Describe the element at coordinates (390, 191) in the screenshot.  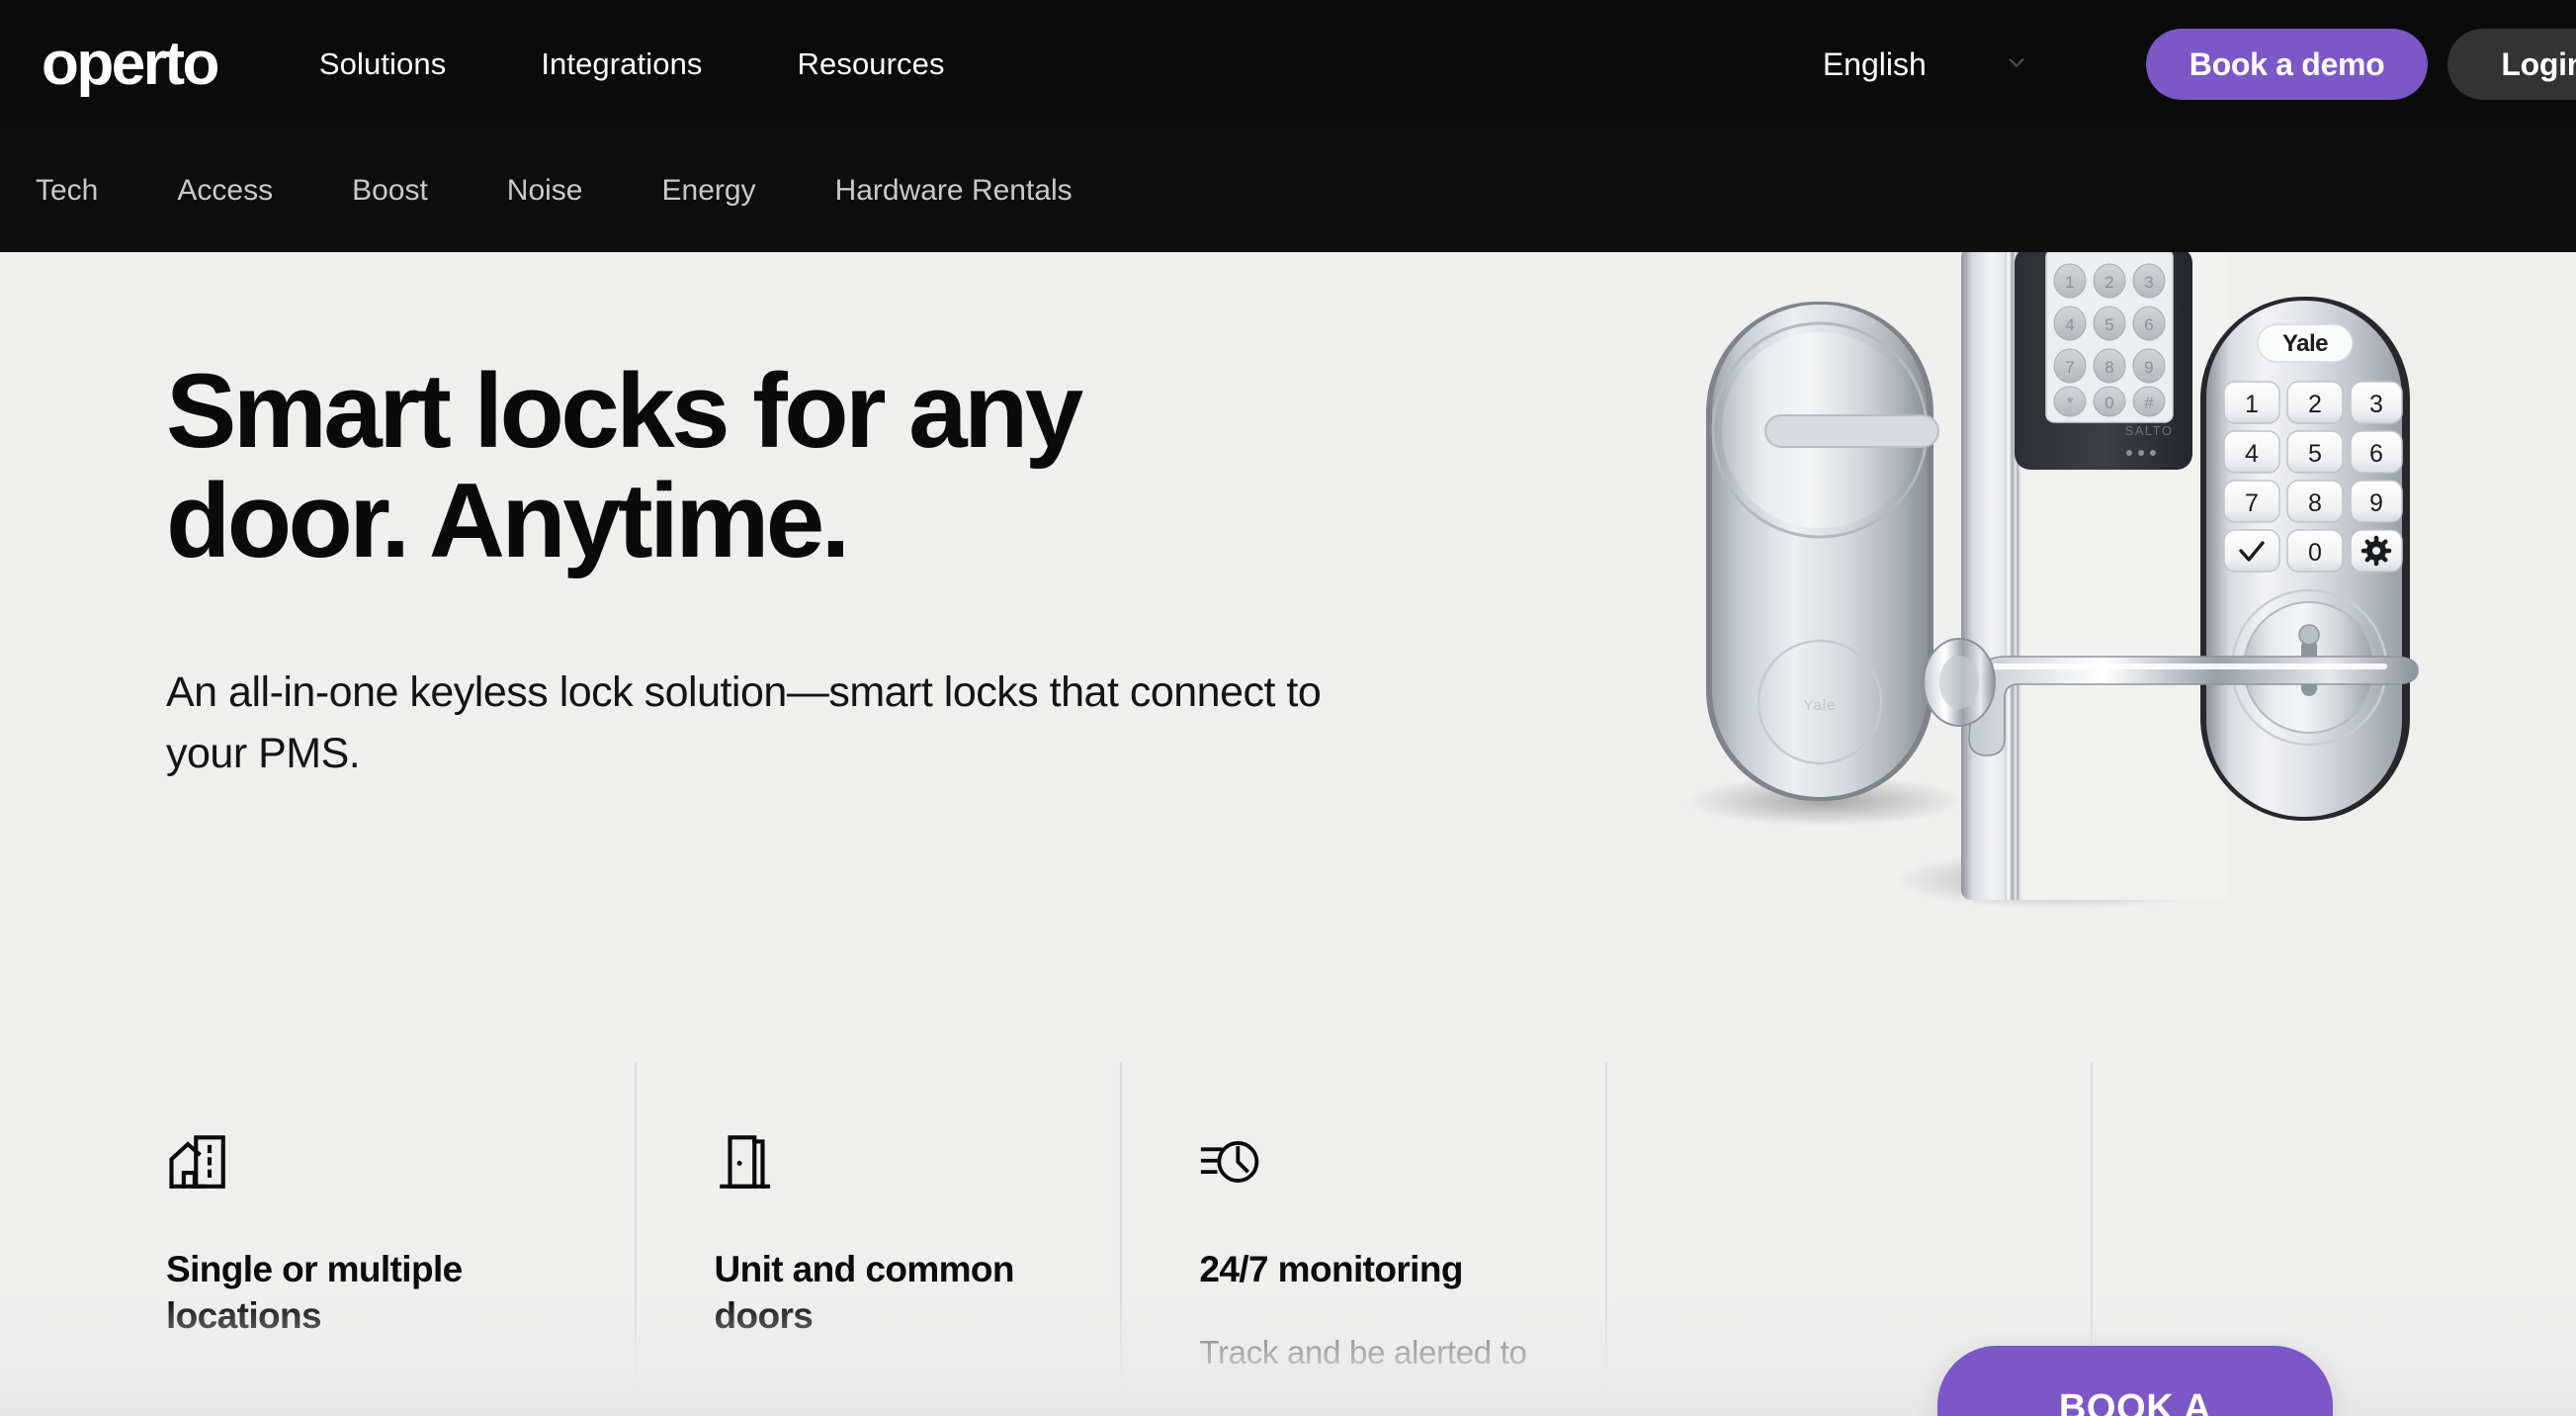
I see `subnav-link-boost: Boost` at that location.